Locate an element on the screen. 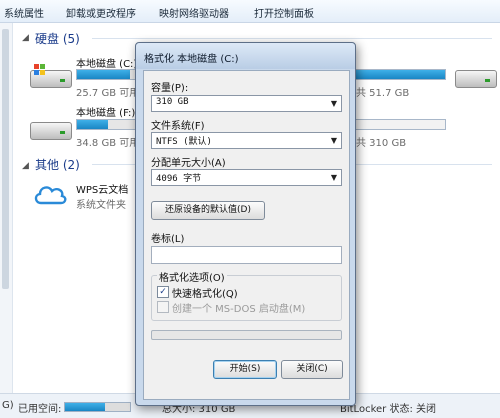  drive-f-free-space: 34.8 GB 可用 is located at coordinates (108, 143).